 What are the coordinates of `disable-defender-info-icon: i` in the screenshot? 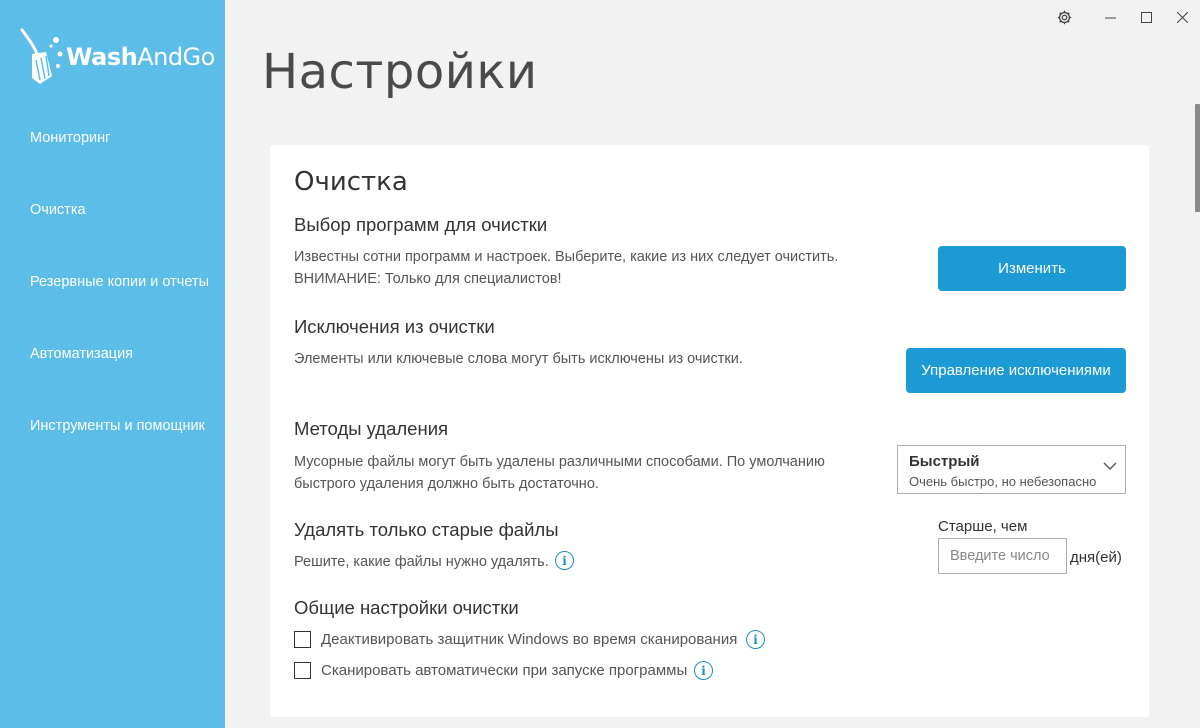 It's located at (755, 639).